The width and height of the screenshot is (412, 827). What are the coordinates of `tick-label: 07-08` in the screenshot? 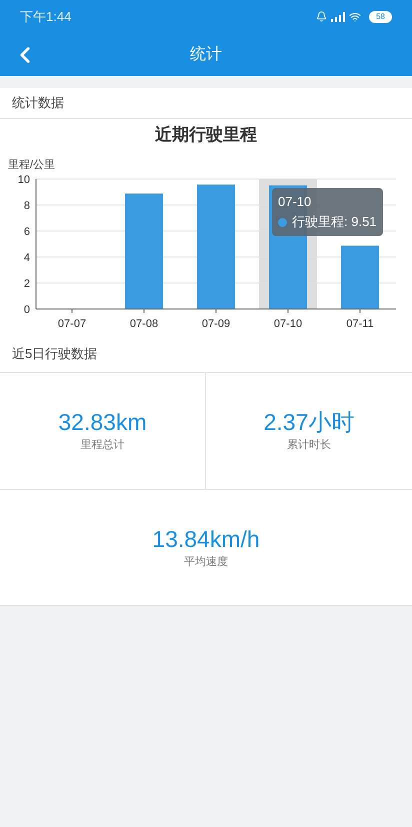 It's located at (144, 324).